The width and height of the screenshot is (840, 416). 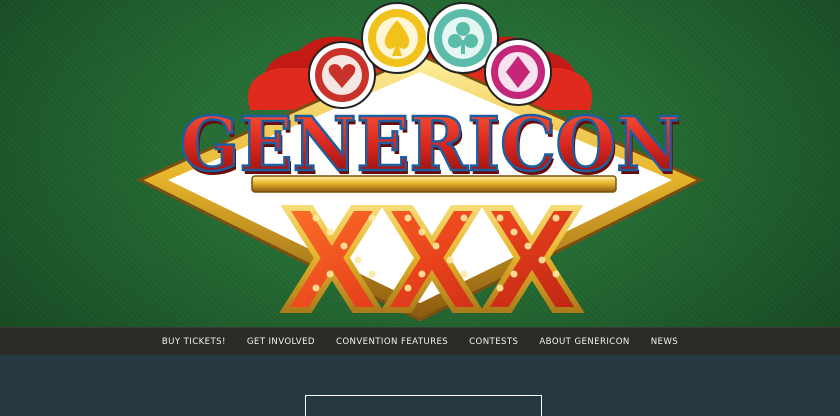 I want to click on nav-item-news: NEWS, so click(x=664, y=342).